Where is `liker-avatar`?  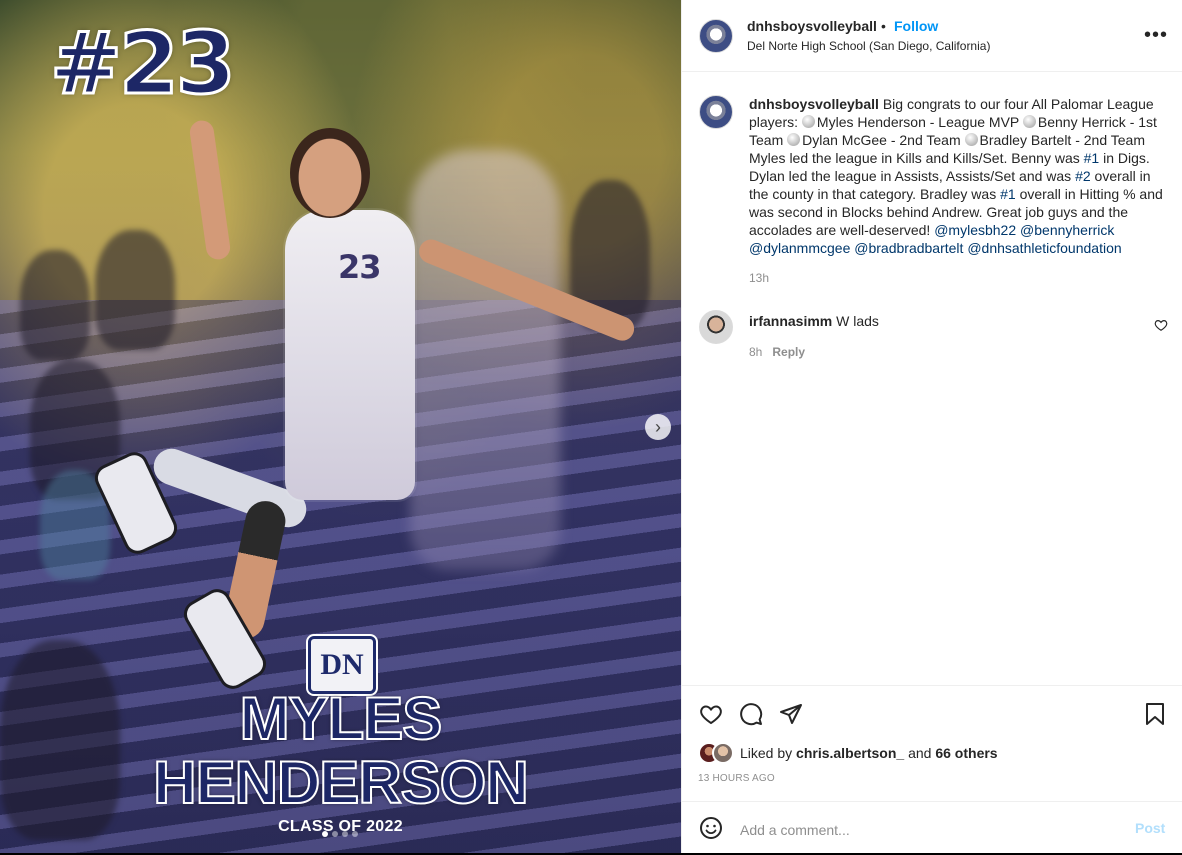 liker-avatar is located at coordinates (723, 753).